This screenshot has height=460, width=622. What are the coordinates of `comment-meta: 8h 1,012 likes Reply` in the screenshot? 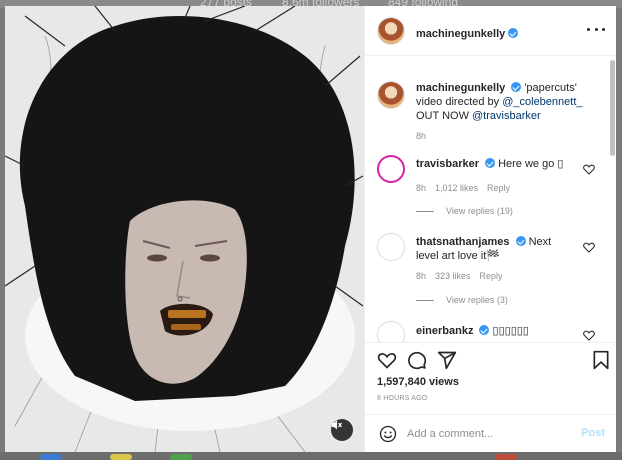 It's located at (467, 188).